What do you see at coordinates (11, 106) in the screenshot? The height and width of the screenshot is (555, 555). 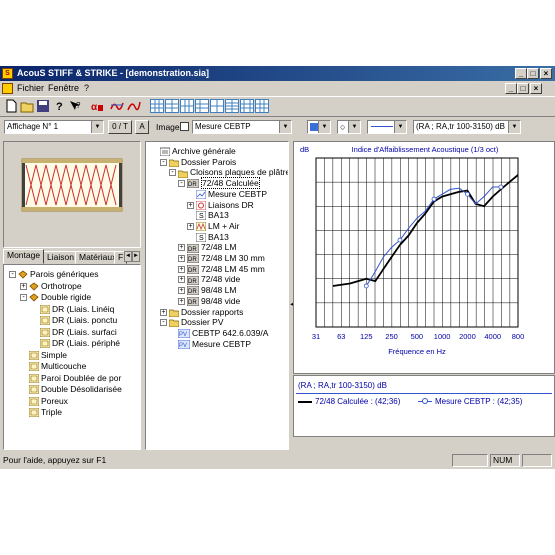 I see `new-file-icon` at bounding box center [11, 106].